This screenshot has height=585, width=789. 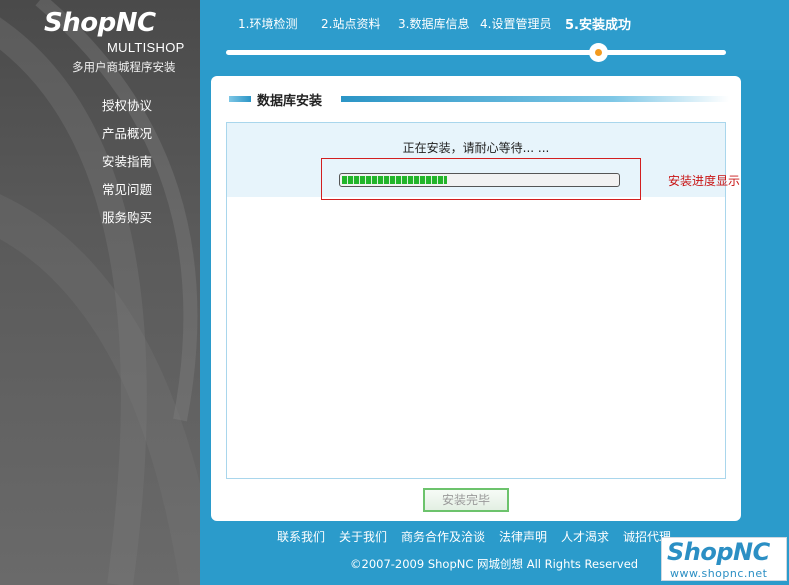 I want to click on sidebar-item-install-guide: 安装指南, so click(x=100, y=166).